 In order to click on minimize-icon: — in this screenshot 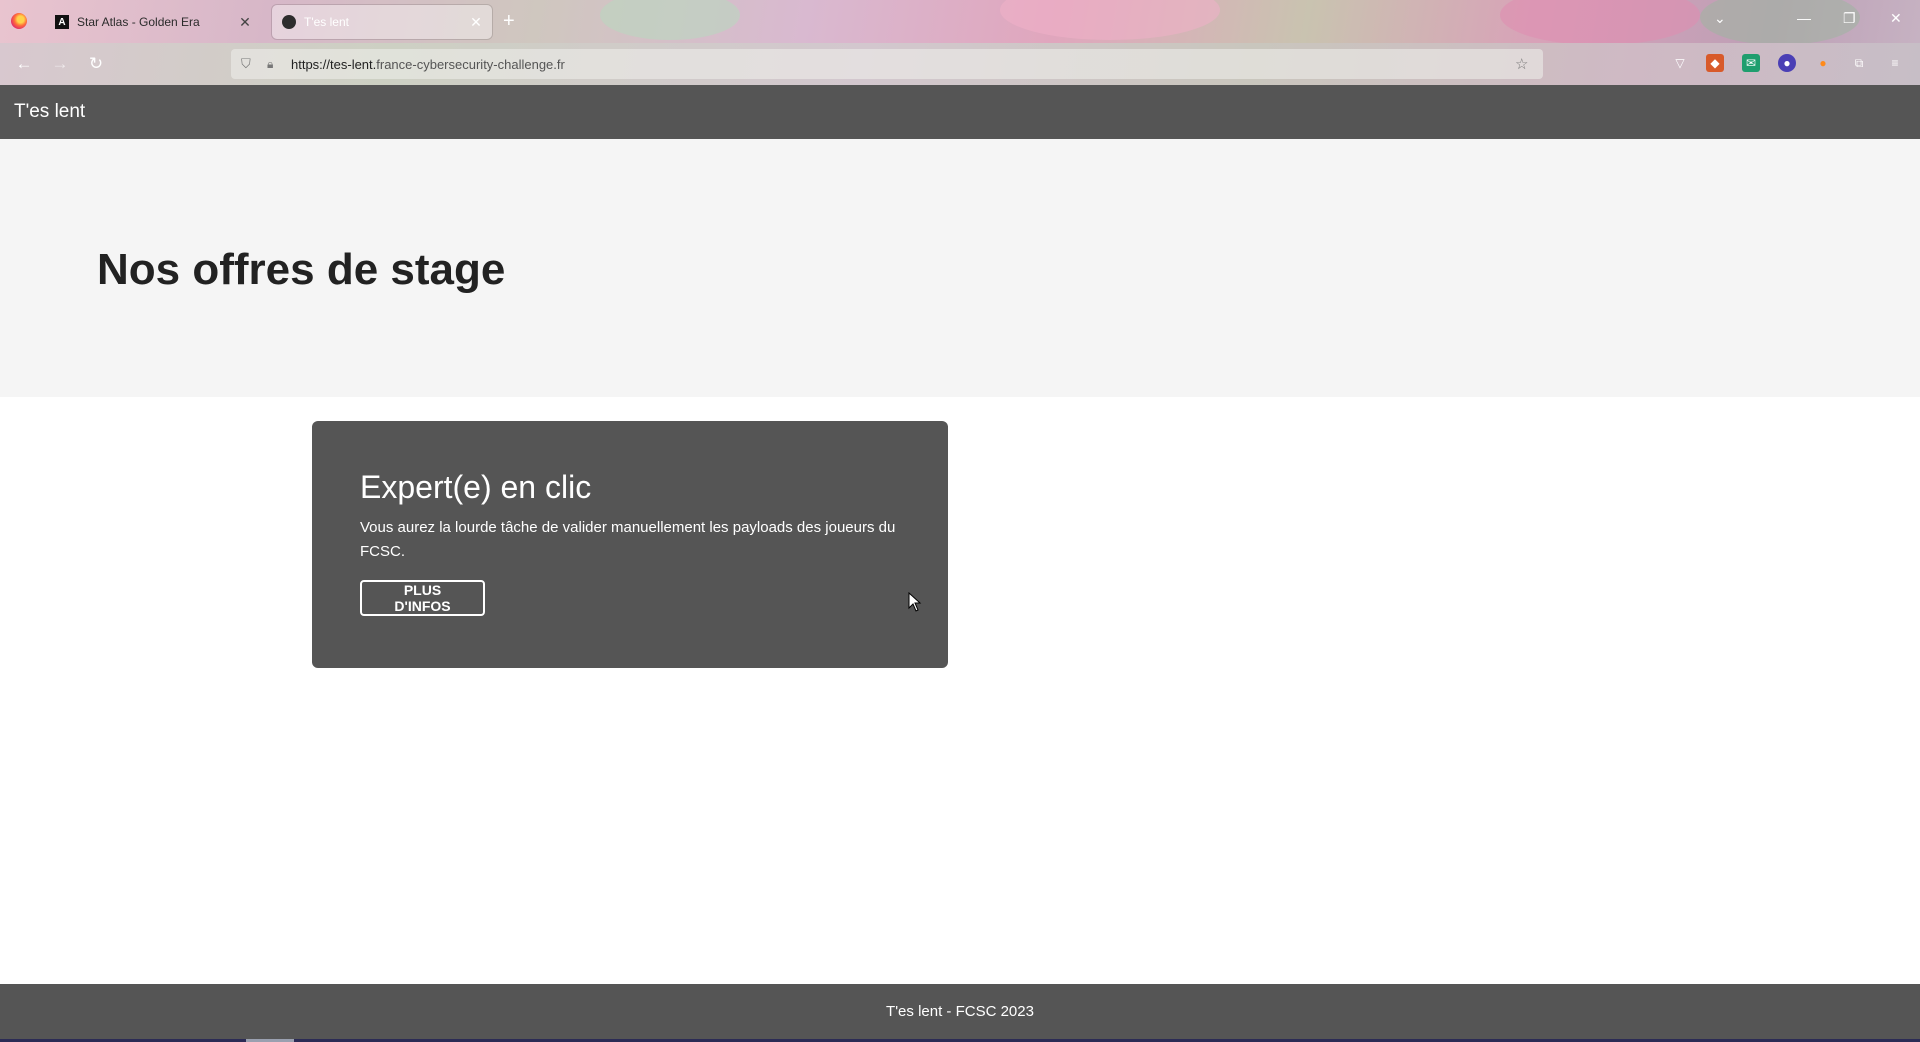, I will do `click(1804, 18)`.